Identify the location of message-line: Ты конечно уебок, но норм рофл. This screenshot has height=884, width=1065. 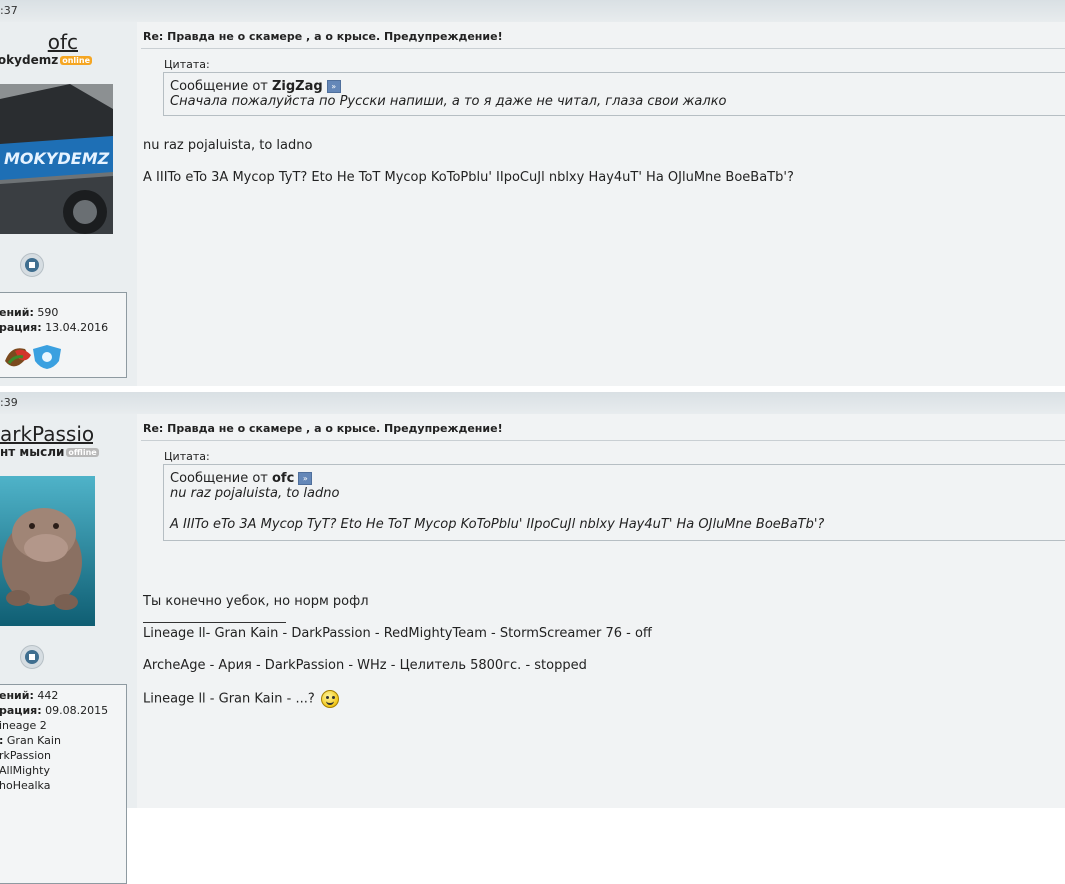
(256, 601).